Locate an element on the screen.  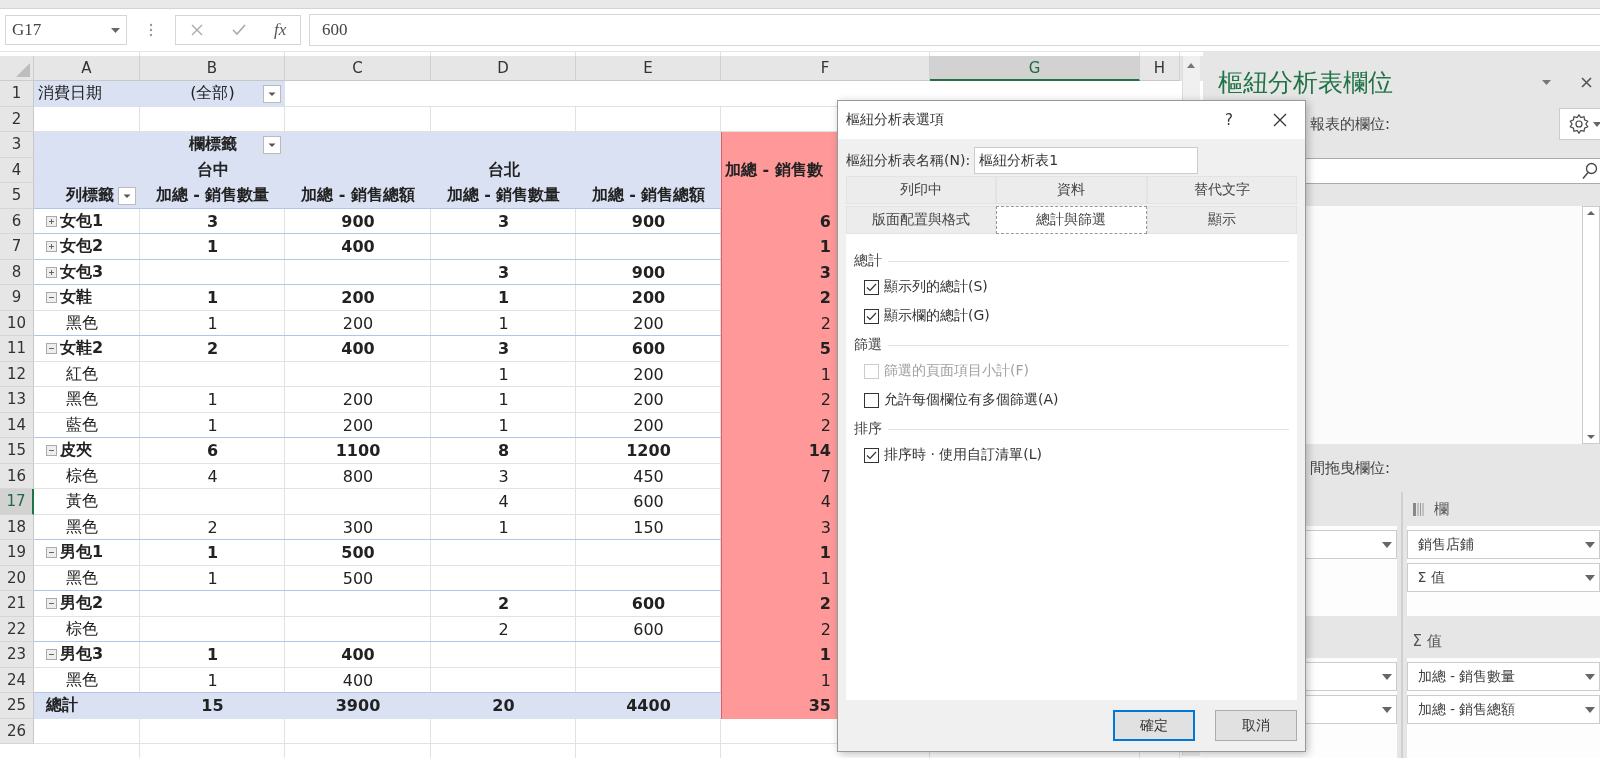
table-cell: 欄標籤 is located at coordinates (212, 145).